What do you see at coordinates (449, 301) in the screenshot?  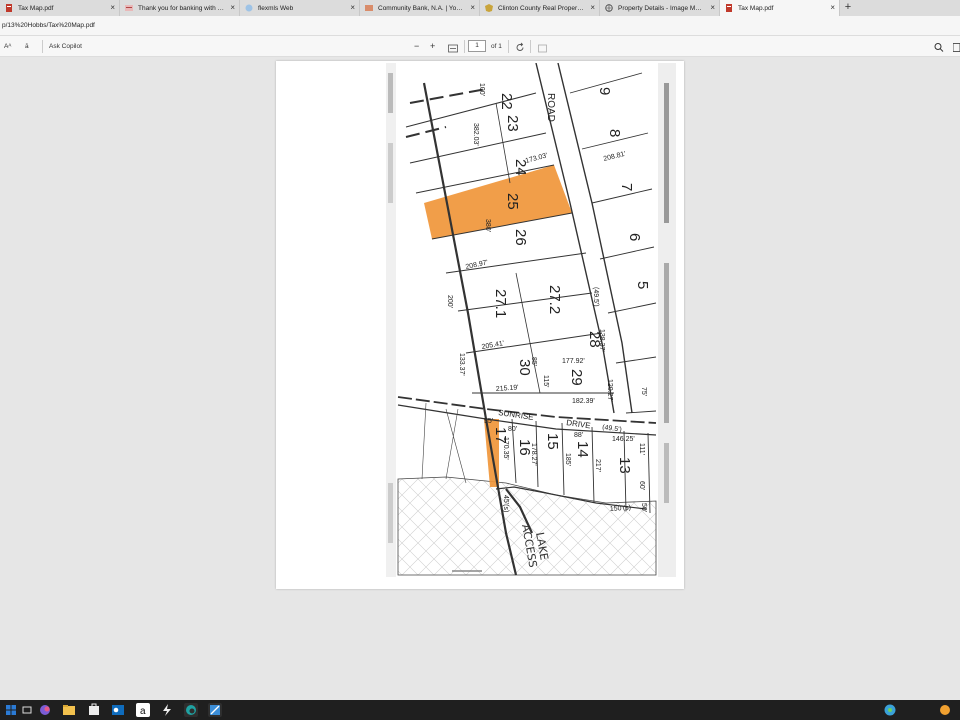 I see `dimension-label: 200'` at bounding box center [449, 301].